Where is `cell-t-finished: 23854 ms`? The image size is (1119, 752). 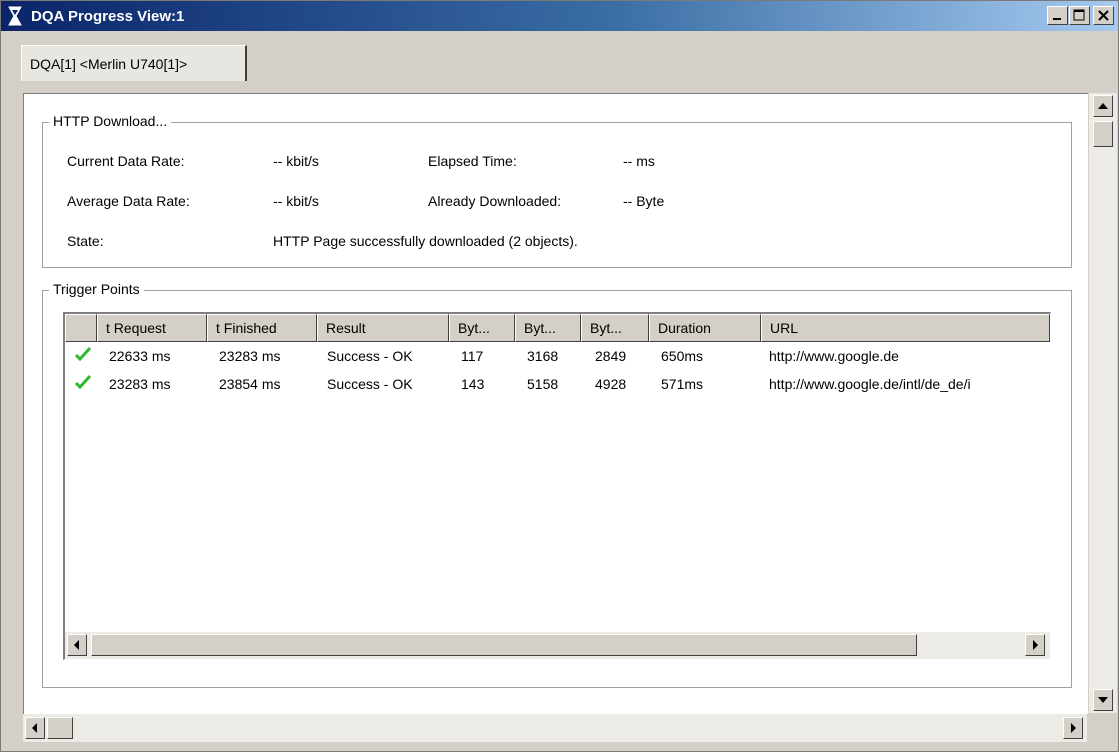 cell-t-finished: 23854 ms is located at coordinates (250, 384).